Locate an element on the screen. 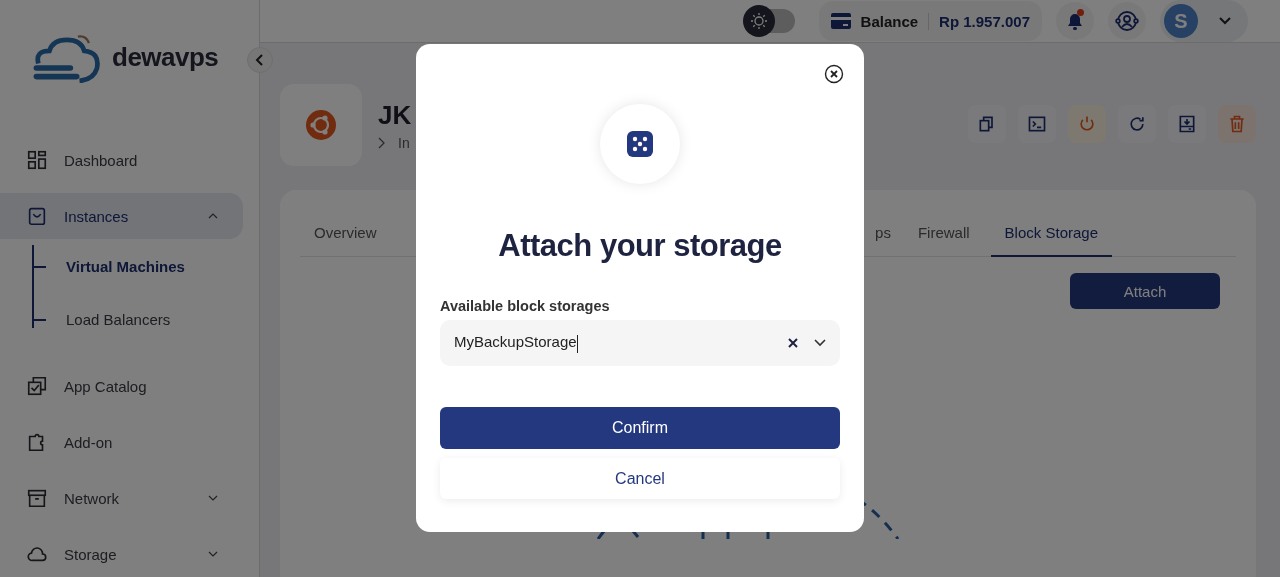 The width and height of the screenshot is (1280, 577). close-icon is located at coordinates (834, 74).